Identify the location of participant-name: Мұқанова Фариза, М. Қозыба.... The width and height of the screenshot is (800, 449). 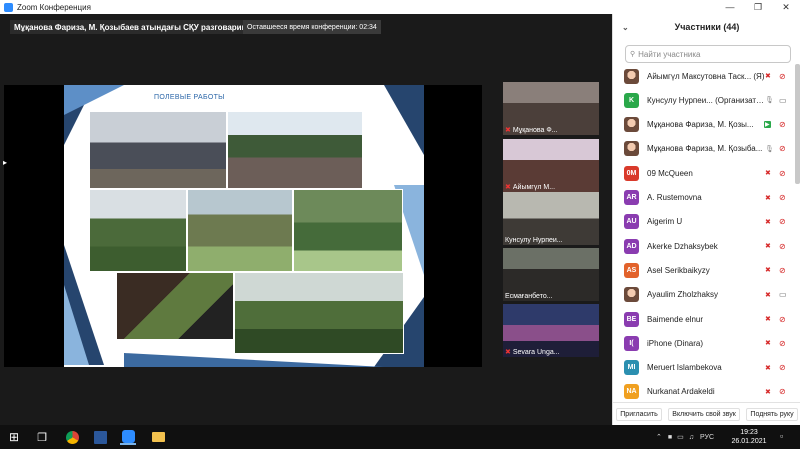
(705, 149).